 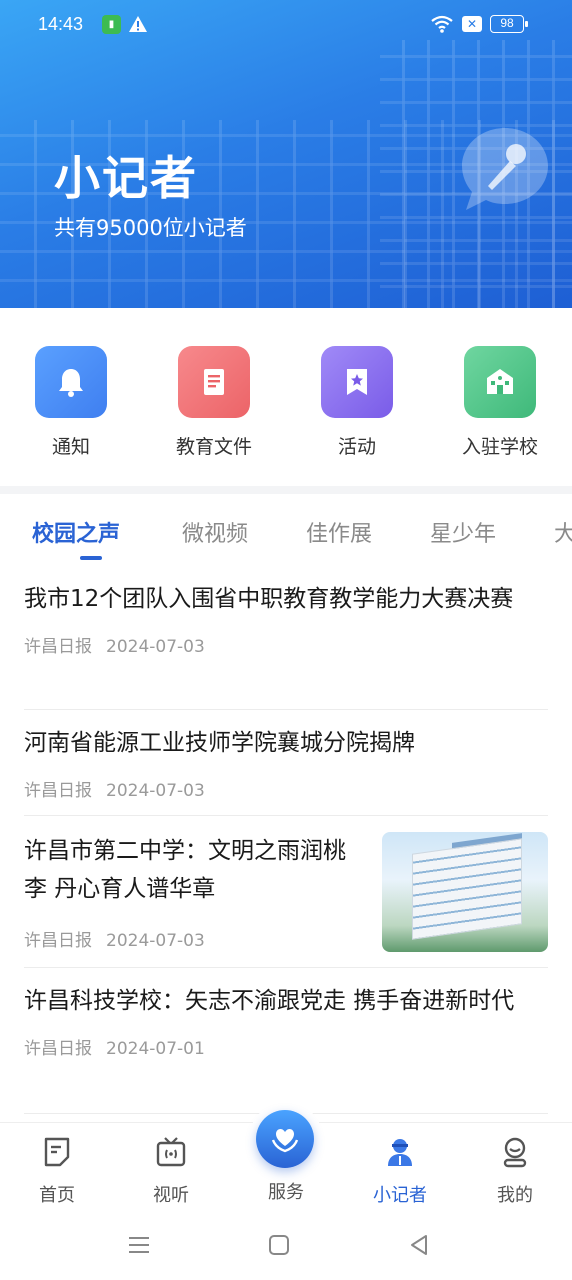 What do you see at coordinates (286, 530) in the screenshot?
I see `category-tabs: 校园之声 微视频 佳作展 星少年 大` at bounding box center [286, 530].